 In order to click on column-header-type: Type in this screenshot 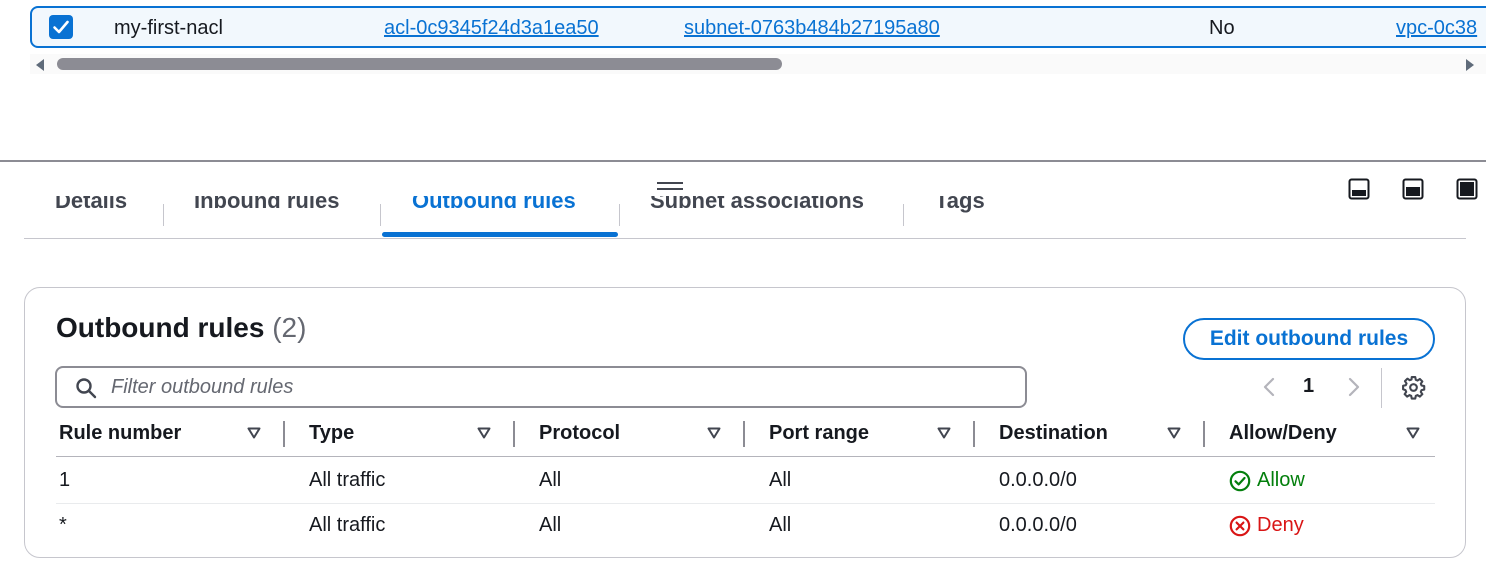, I will do `click(331, 433)`.